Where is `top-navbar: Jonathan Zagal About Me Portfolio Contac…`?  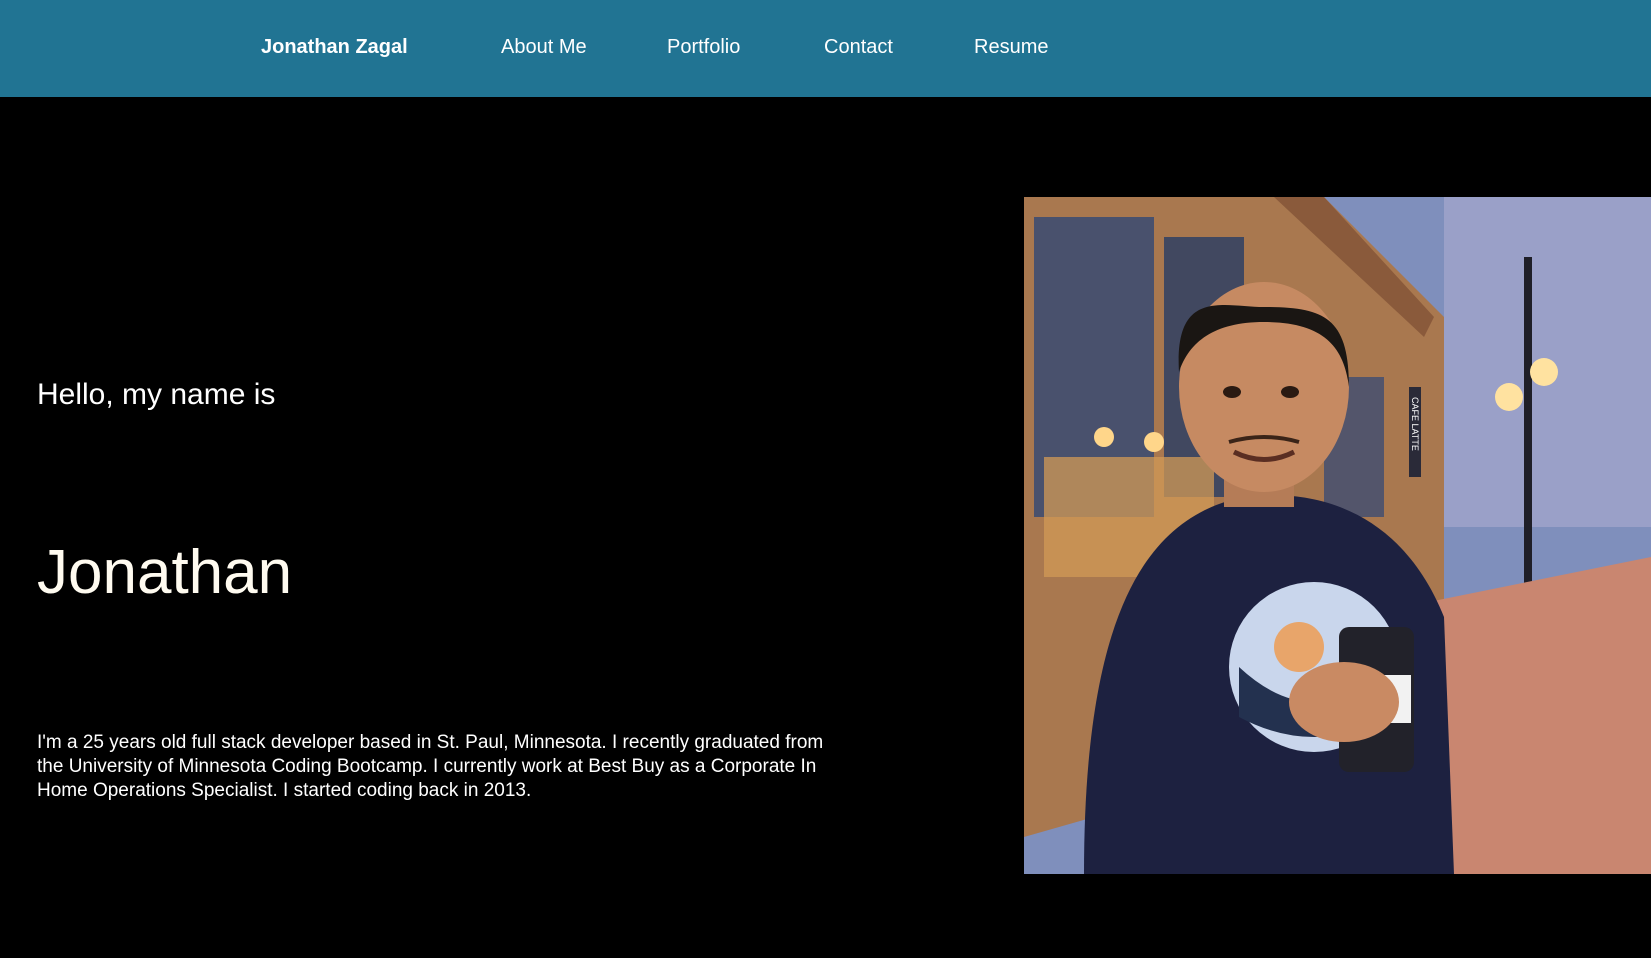
top-navbar: Jonathan Zagal About Me Portfolio Contac… is located at coordinates (825, 48).